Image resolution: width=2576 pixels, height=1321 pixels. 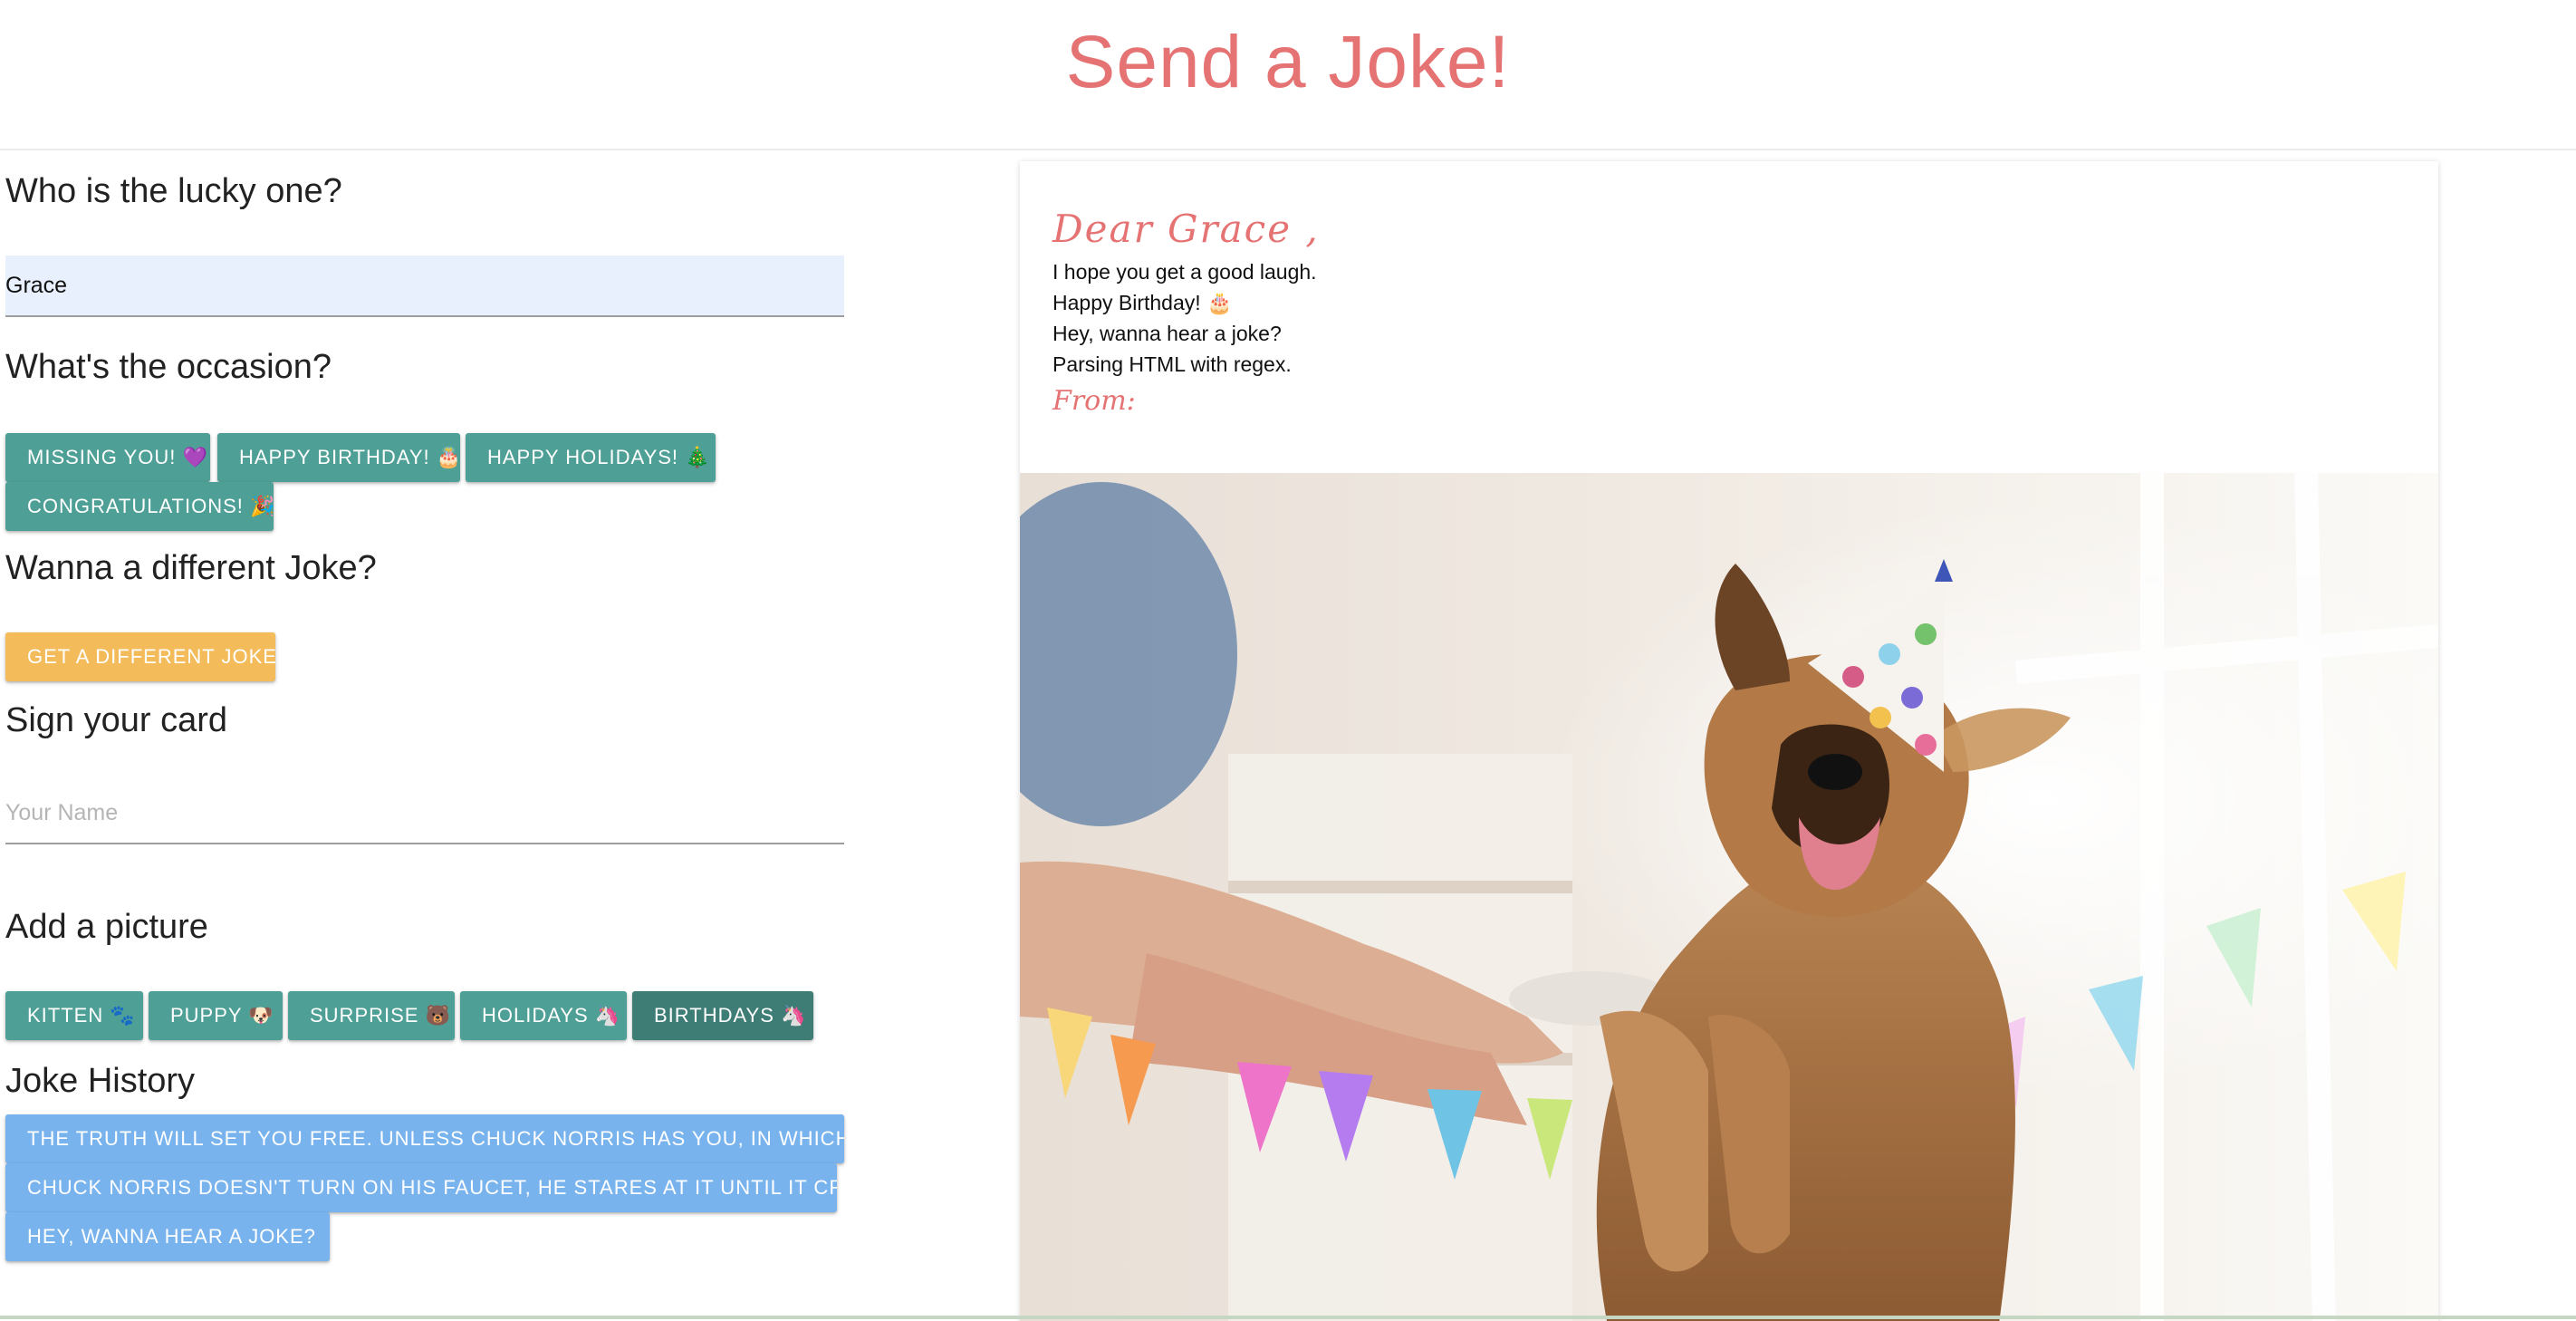 What do you see at coordinates (338, 457) in the screenshot?
I see `occasion-happy-birthday-button: Happy Birthday! 🎂` at bounding box center [338, 457].